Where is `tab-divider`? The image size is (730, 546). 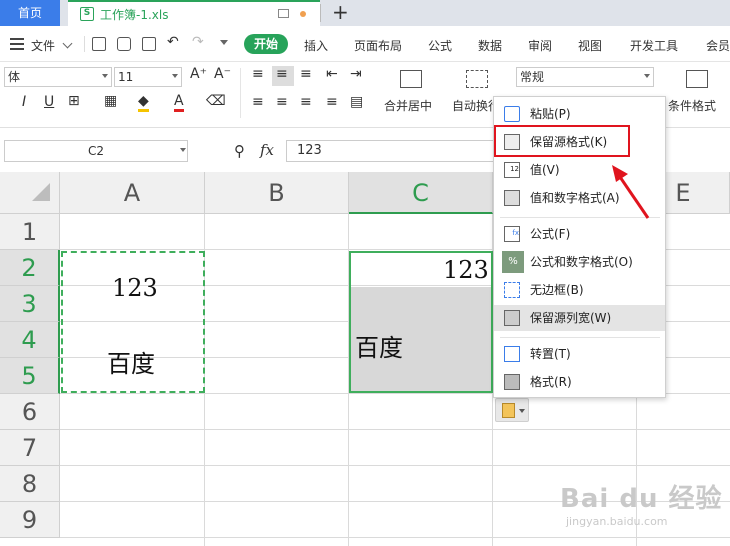
tab-divider is located at coordinates (320, 13).